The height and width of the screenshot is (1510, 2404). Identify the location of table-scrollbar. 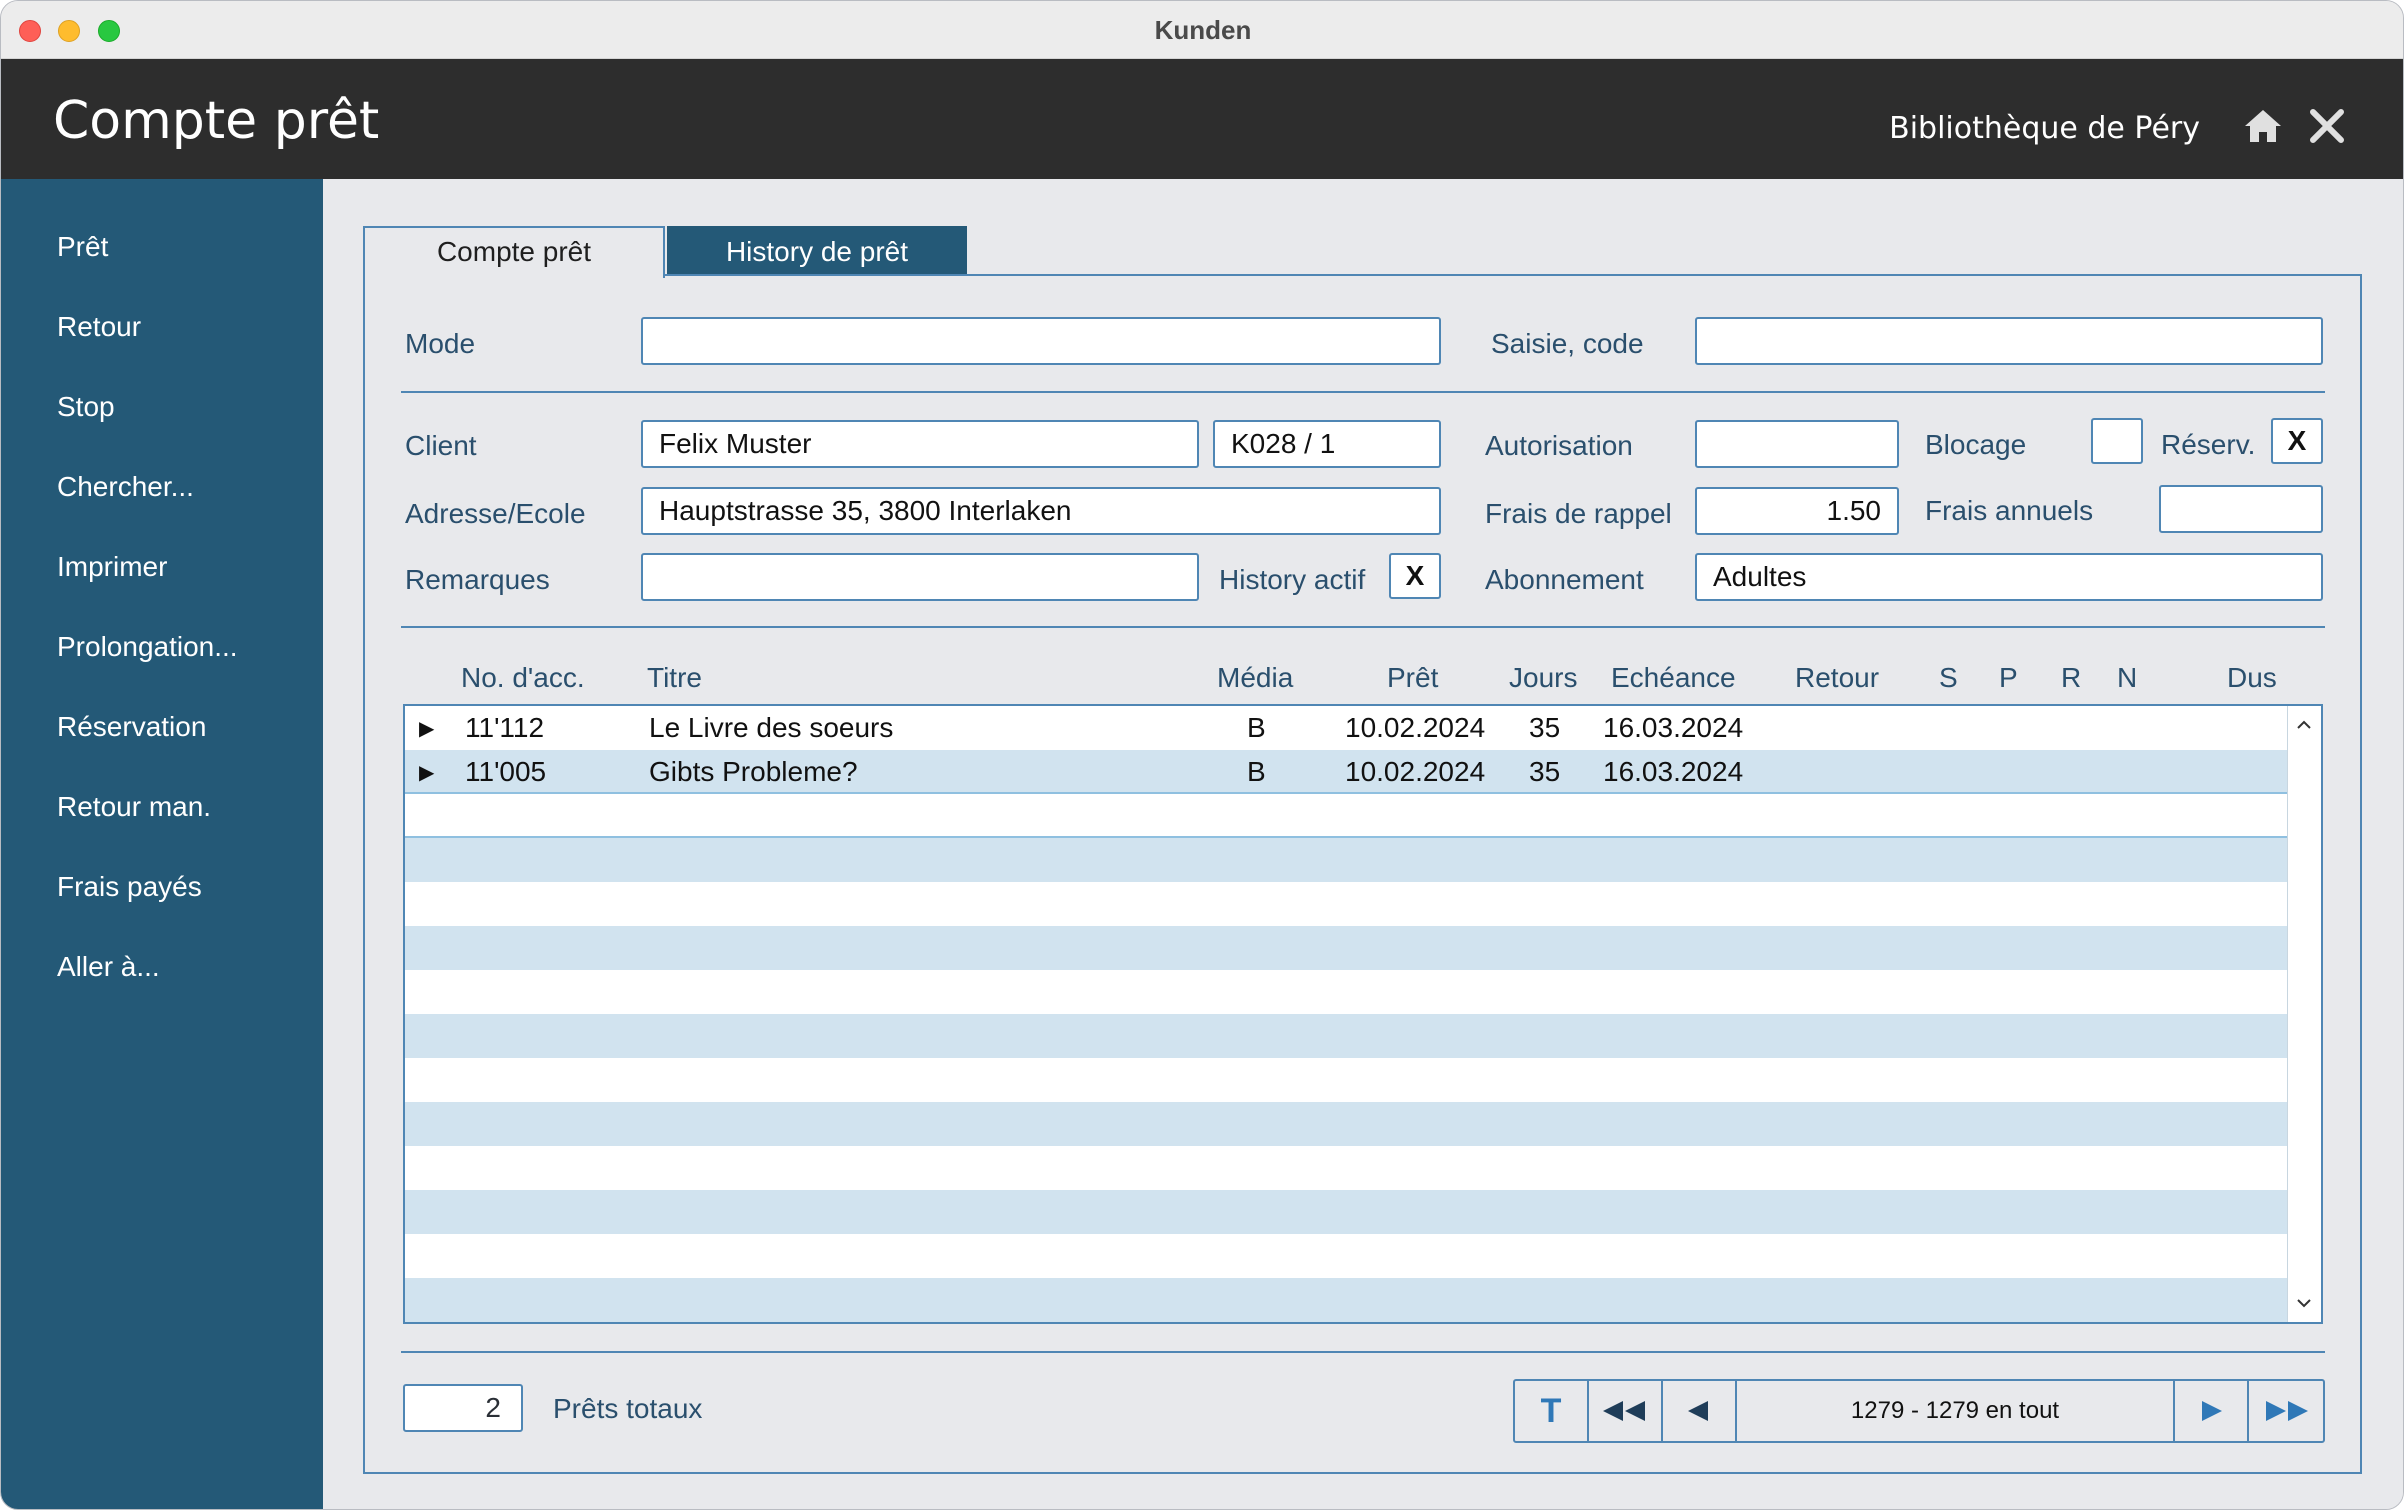
(2304, 1014).